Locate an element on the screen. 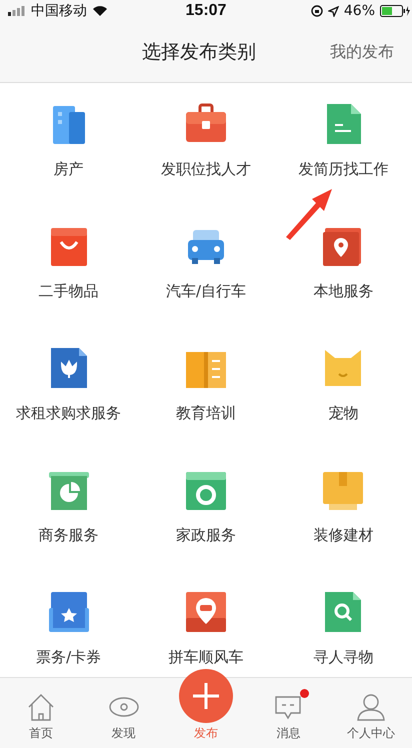  category-item: 家政服务 is located at coordinates (206, 510).